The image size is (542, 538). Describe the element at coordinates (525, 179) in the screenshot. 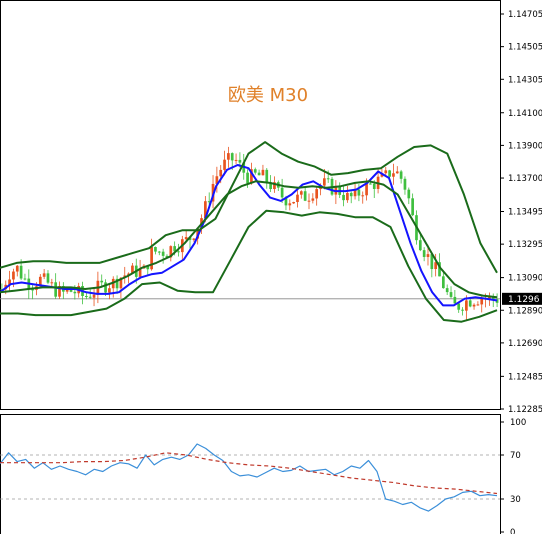

I see `price-axis-tick-label: 1.13700` at that location.